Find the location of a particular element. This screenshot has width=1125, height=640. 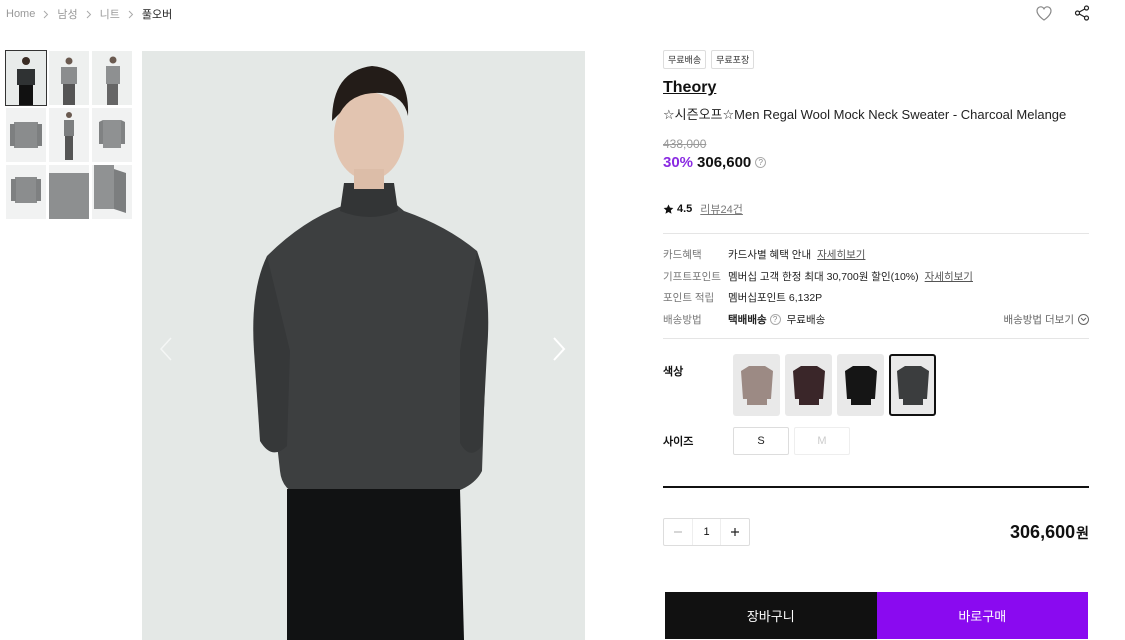

share-icon is located at coordinates (1082, 13).